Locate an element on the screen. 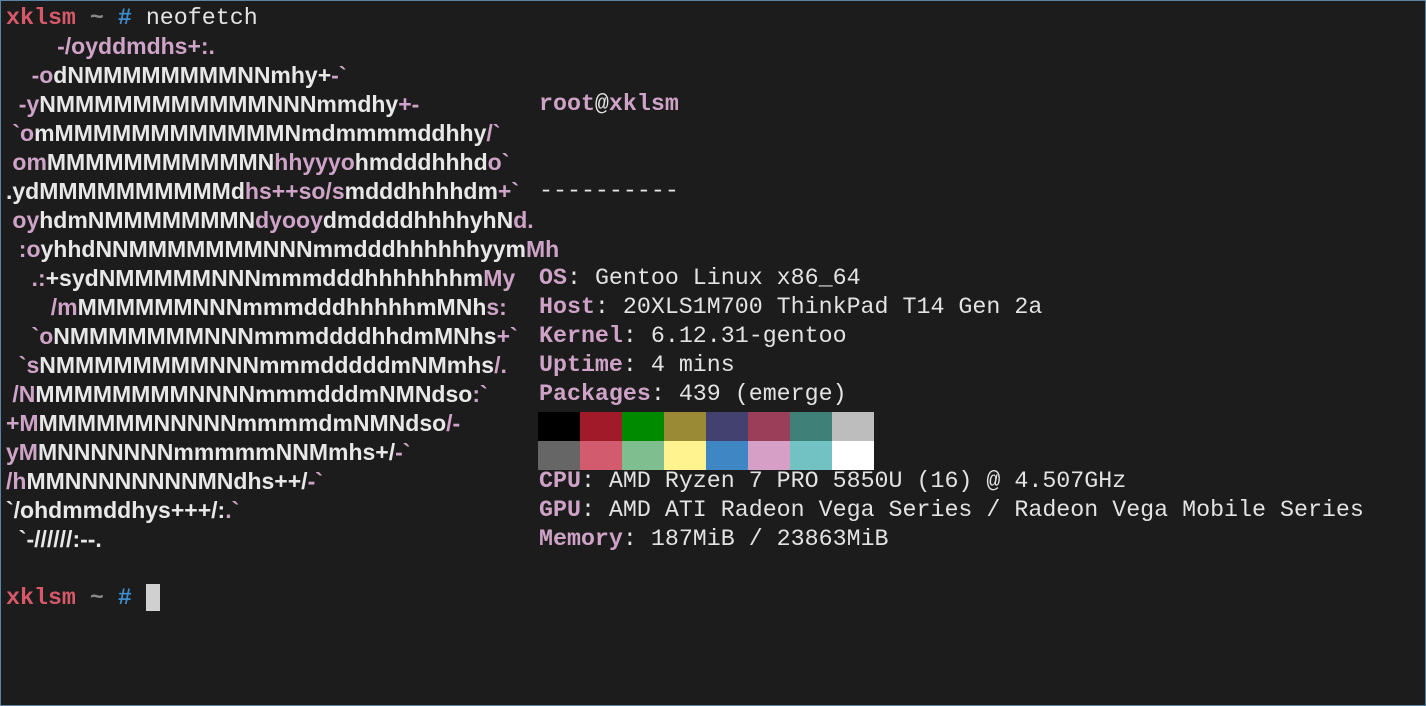 This screenshot has height=706, width=1426. logo-segment: NMMMMMMMMNNNmmmdddddmNMmhs is located at coordinates (267, 365).